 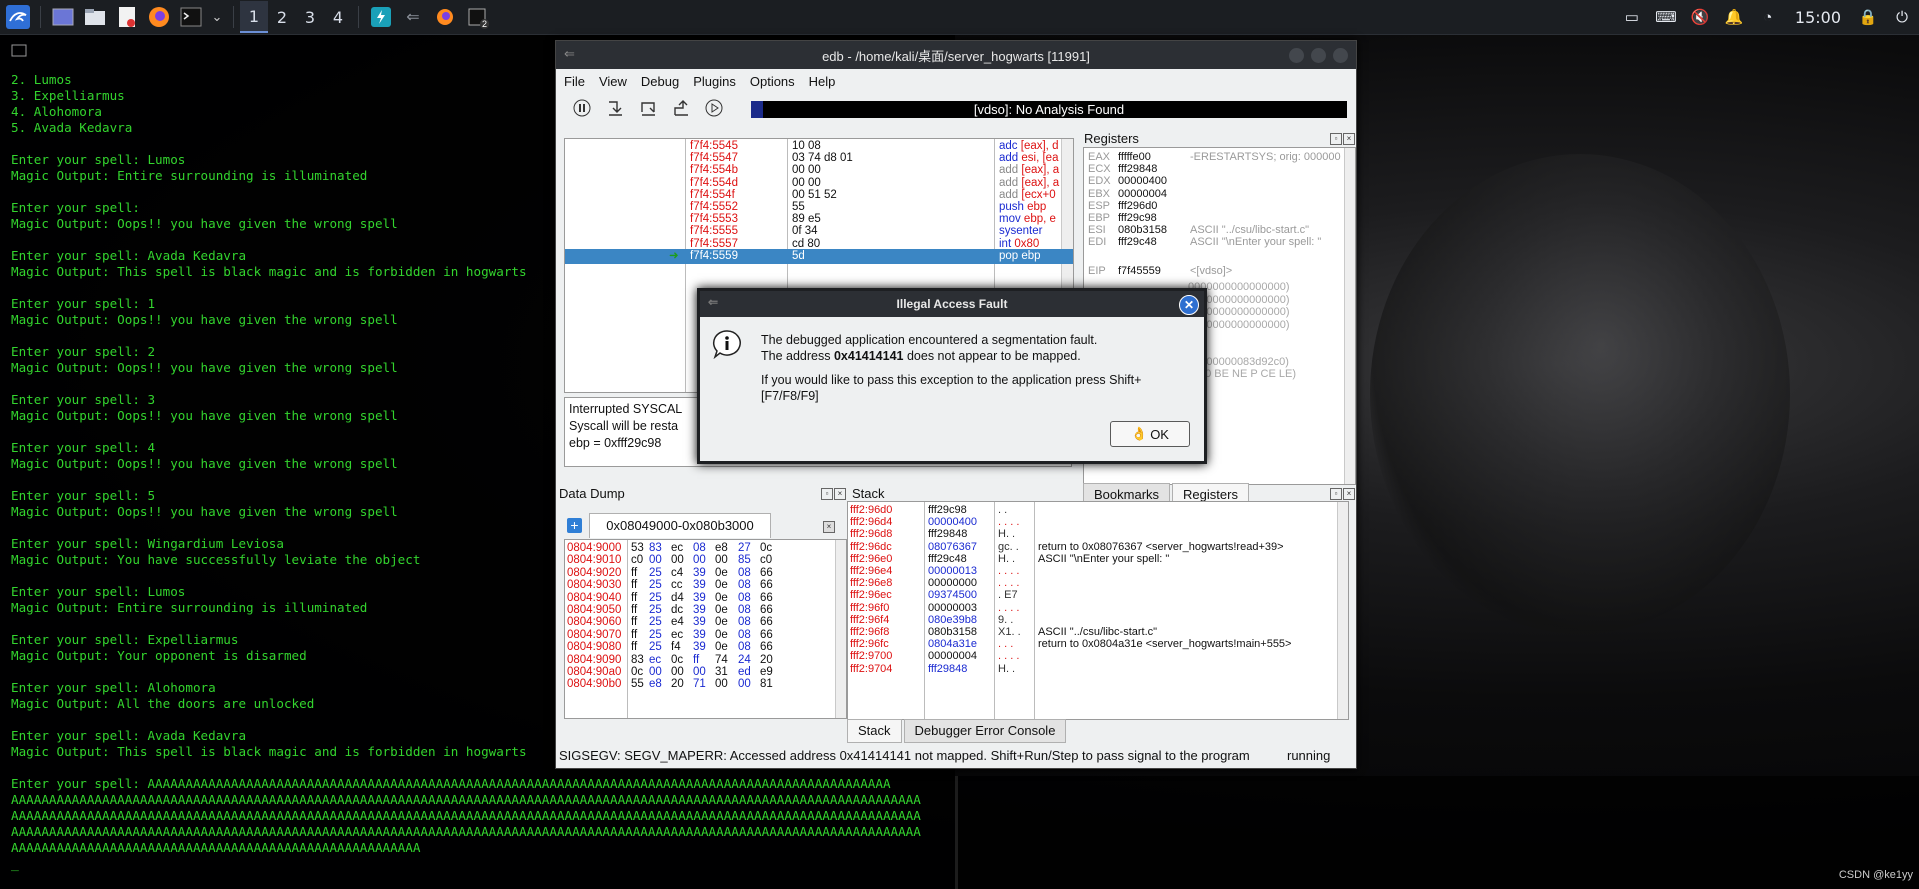 What do you see at coordinates (680, 525) in the screenshot?
I see `data-dump-tab: 0x08049000-0x080b3000` at bounding box center [680, 525].